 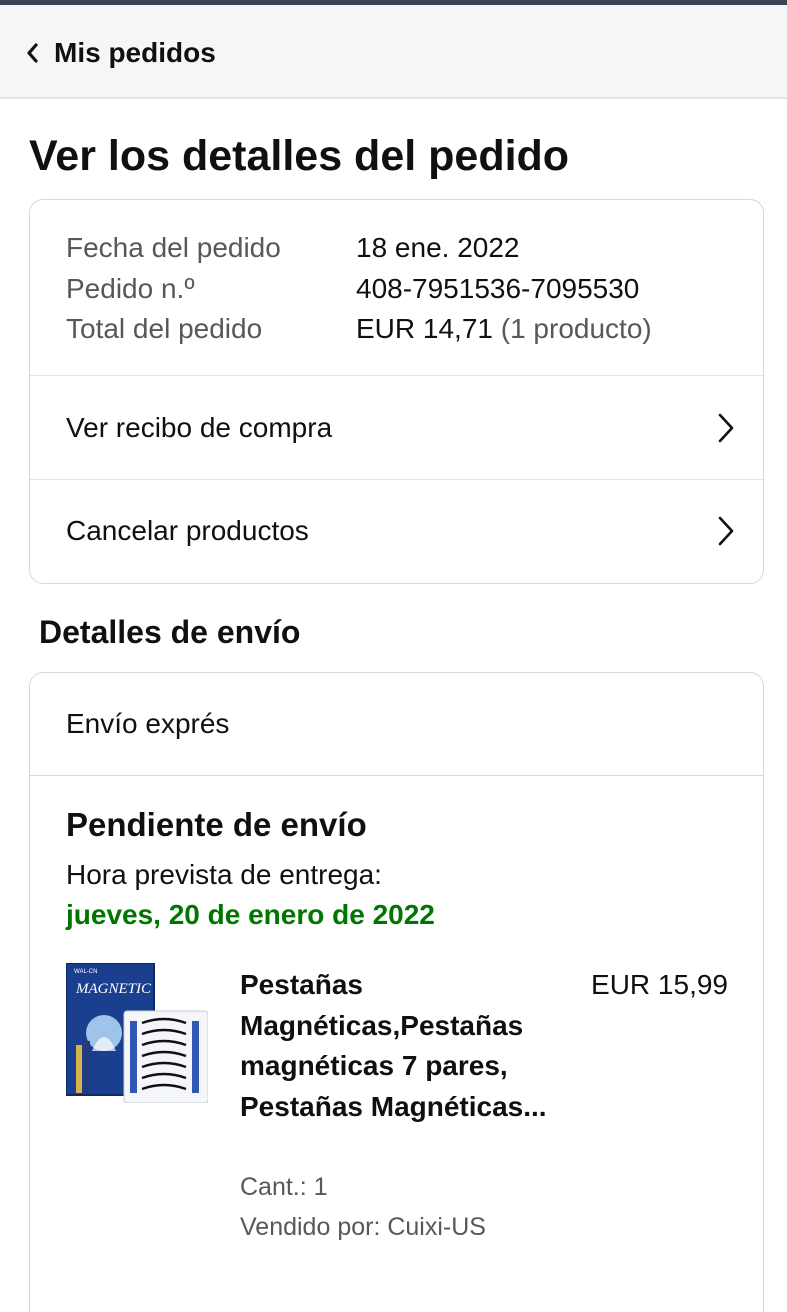 I want to click on product-quantity: Cant.: 1, so click(x=284, y=1187).